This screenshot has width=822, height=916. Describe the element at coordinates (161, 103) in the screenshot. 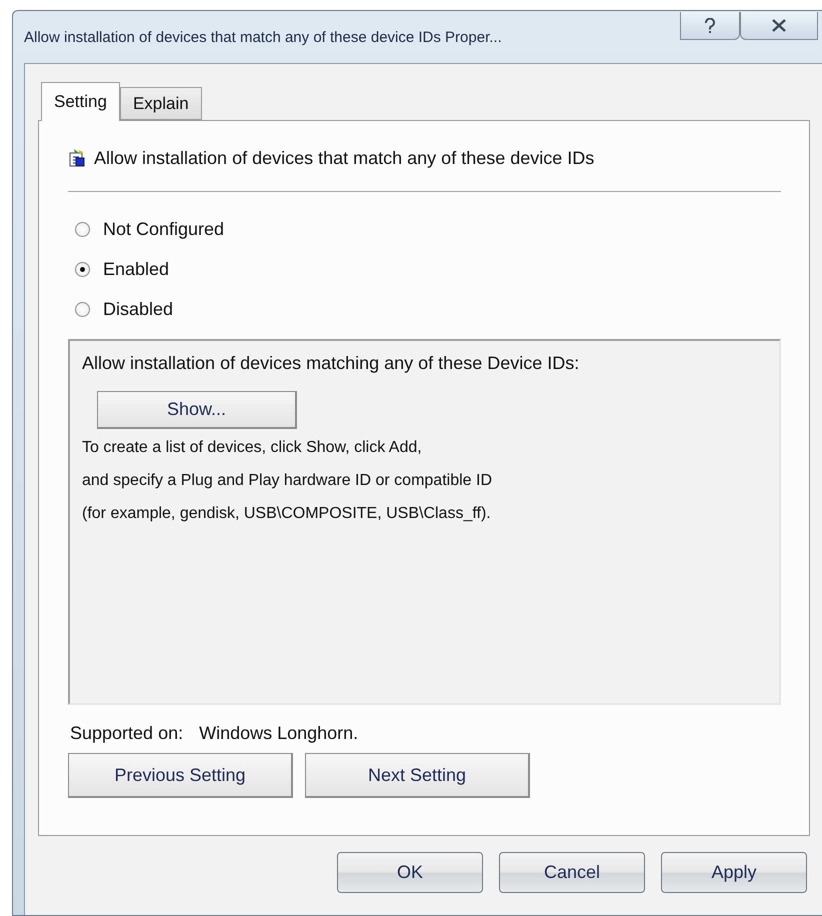

I see `tab: Explain` at that location.